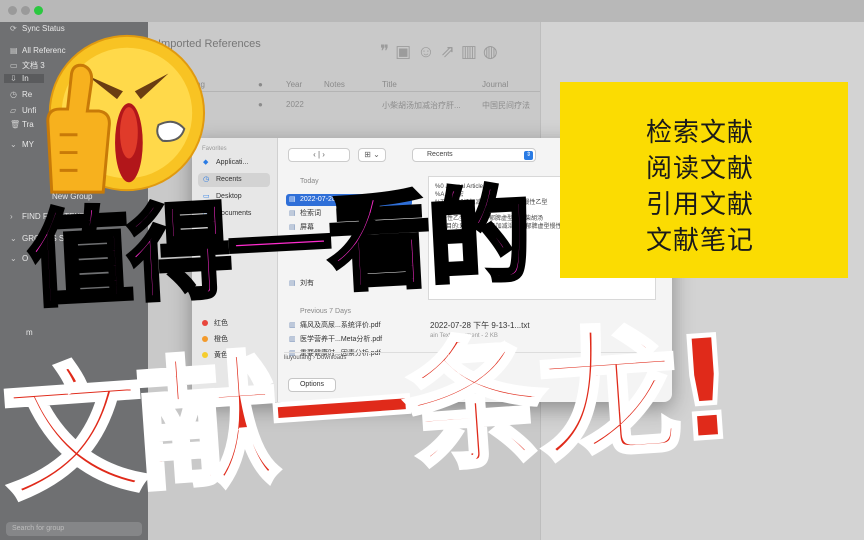 The width and height of the screenshot is (864, 540). I want to click on trash-icon: 🗑, so click(15, 124).